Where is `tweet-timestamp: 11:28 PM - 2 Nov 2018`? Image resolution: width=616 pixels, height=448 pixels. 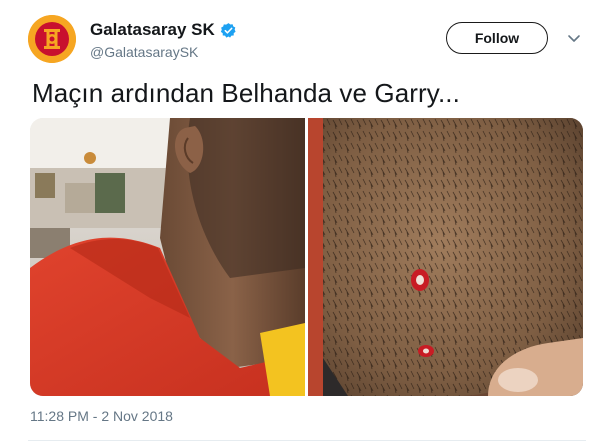
tweet-timestamp: 11:28 PM - 2 Nov 2018 is located at coordinates (101, 416).